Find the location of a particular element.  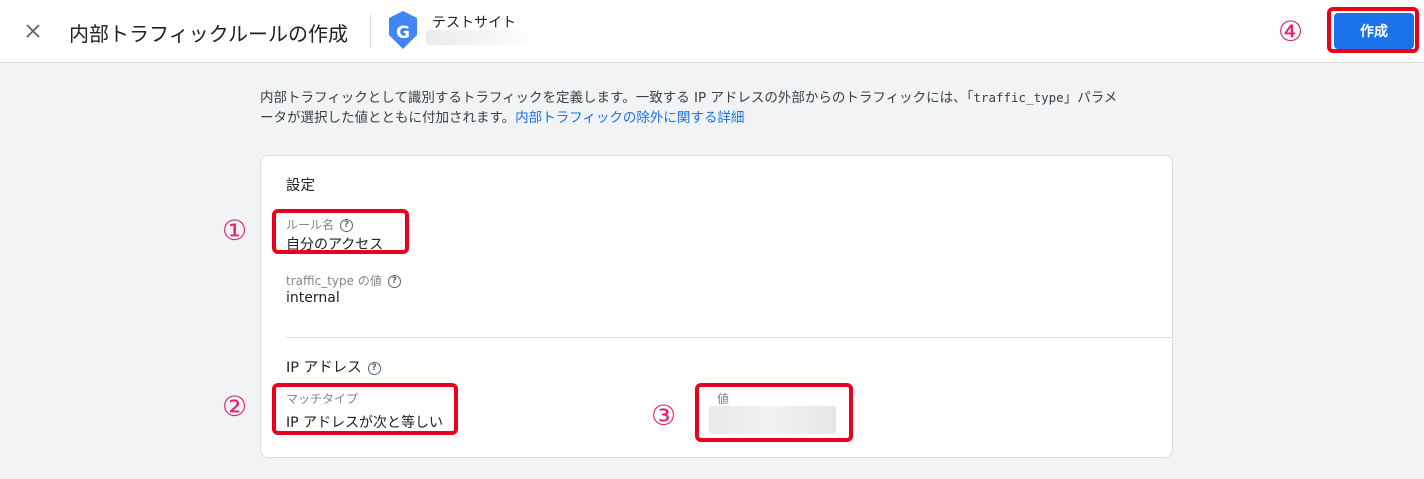

close-icon is located at coordinates (33, 31).